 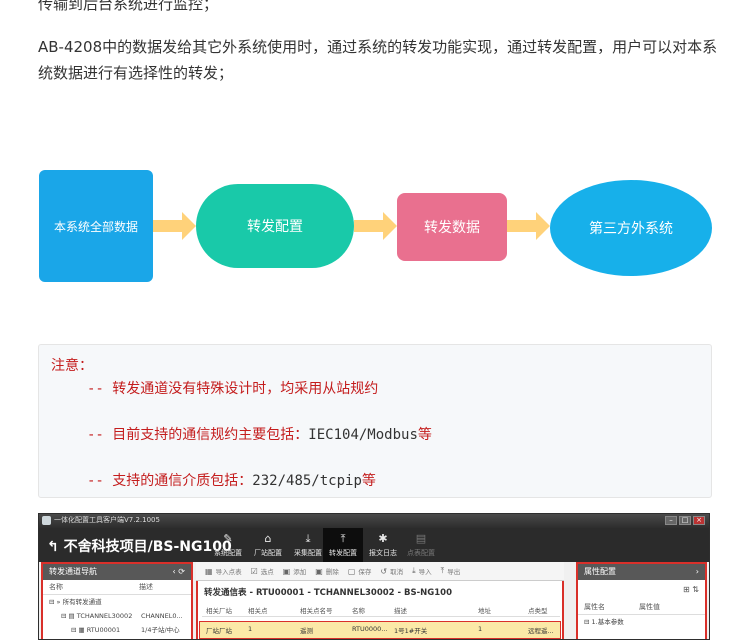 I want to click on note-item-1: -- 转发通道没有特殊设计时，均采用从站规约, so click(x=233, y=389).